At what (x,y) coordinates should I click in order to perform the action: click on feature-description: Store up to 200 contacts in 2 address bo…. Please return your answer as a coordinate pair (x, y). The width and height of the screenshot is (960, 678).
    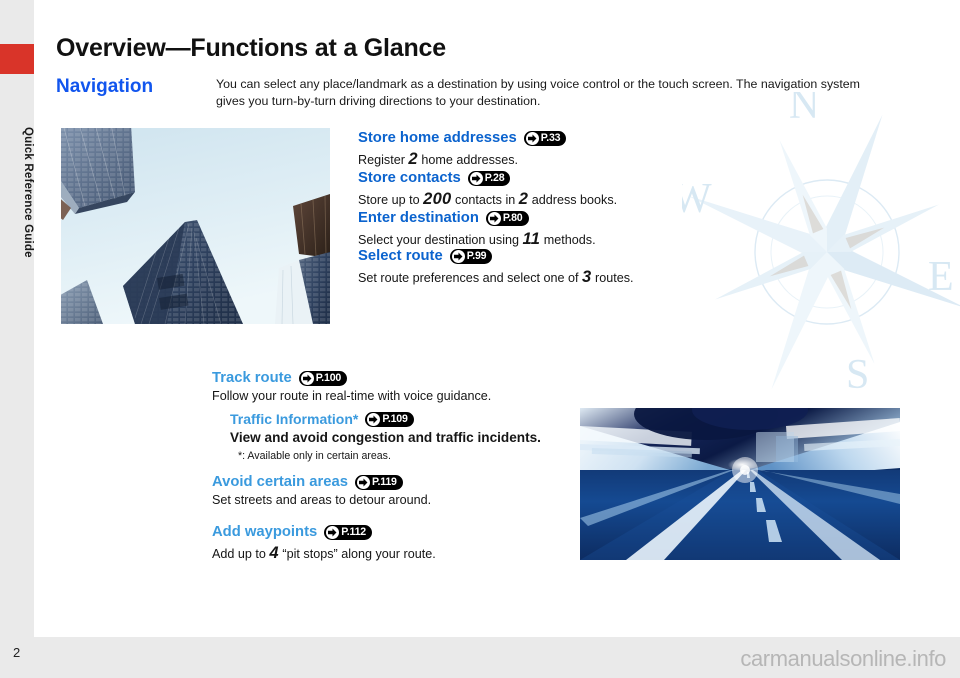
    Looking at the image, I should click on (487, 199).